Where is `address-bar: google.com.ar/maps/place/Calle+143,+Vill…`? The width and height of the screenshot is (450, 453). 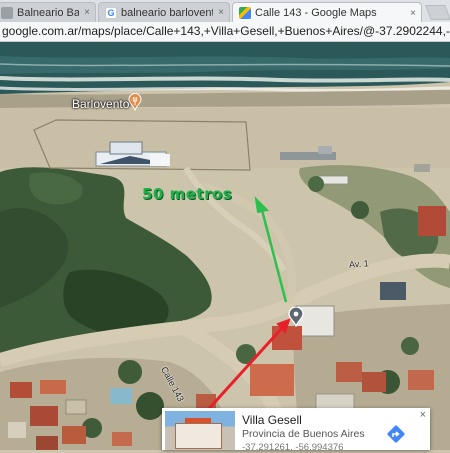 address-bar: google.com.ar/maps/place/Calle+143,+Vill… is located at coordinates (225, 32).